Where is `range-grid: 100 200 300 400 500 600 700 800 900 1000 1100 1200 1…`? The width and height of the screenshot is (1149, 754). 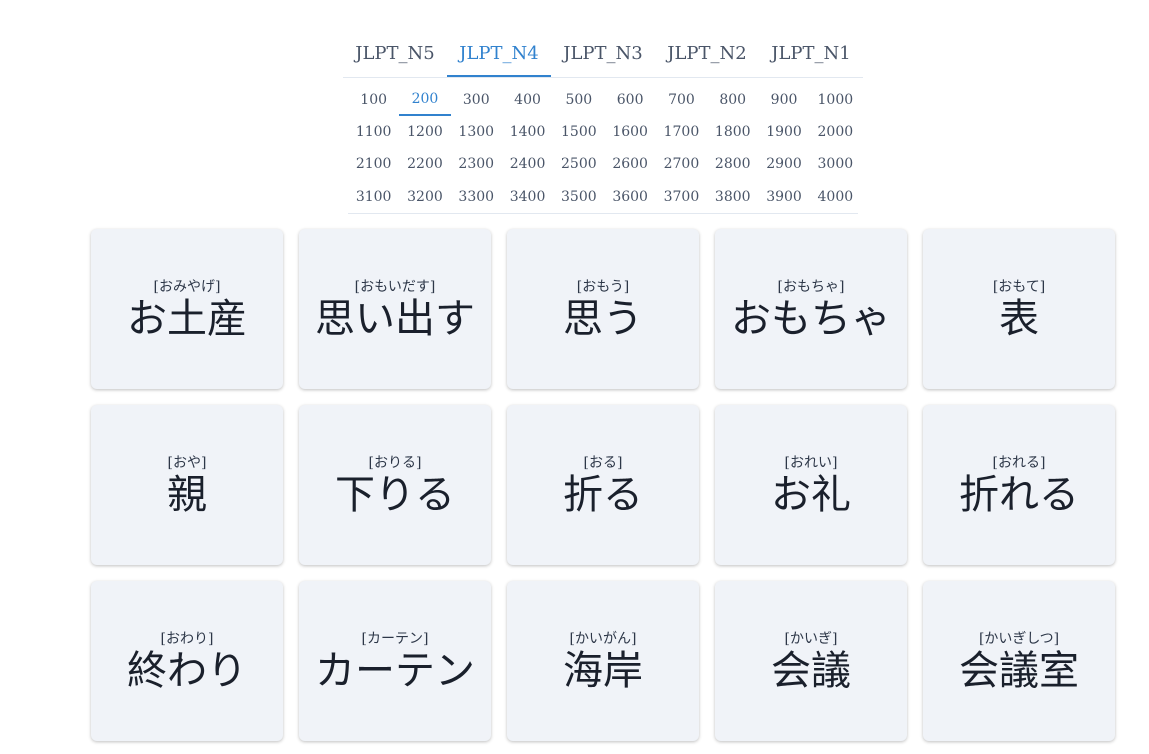
range-grid: 100 200 300 400 500 600 700 800 900 1000 1100 1200 1… is located at coordinates (603, 149).